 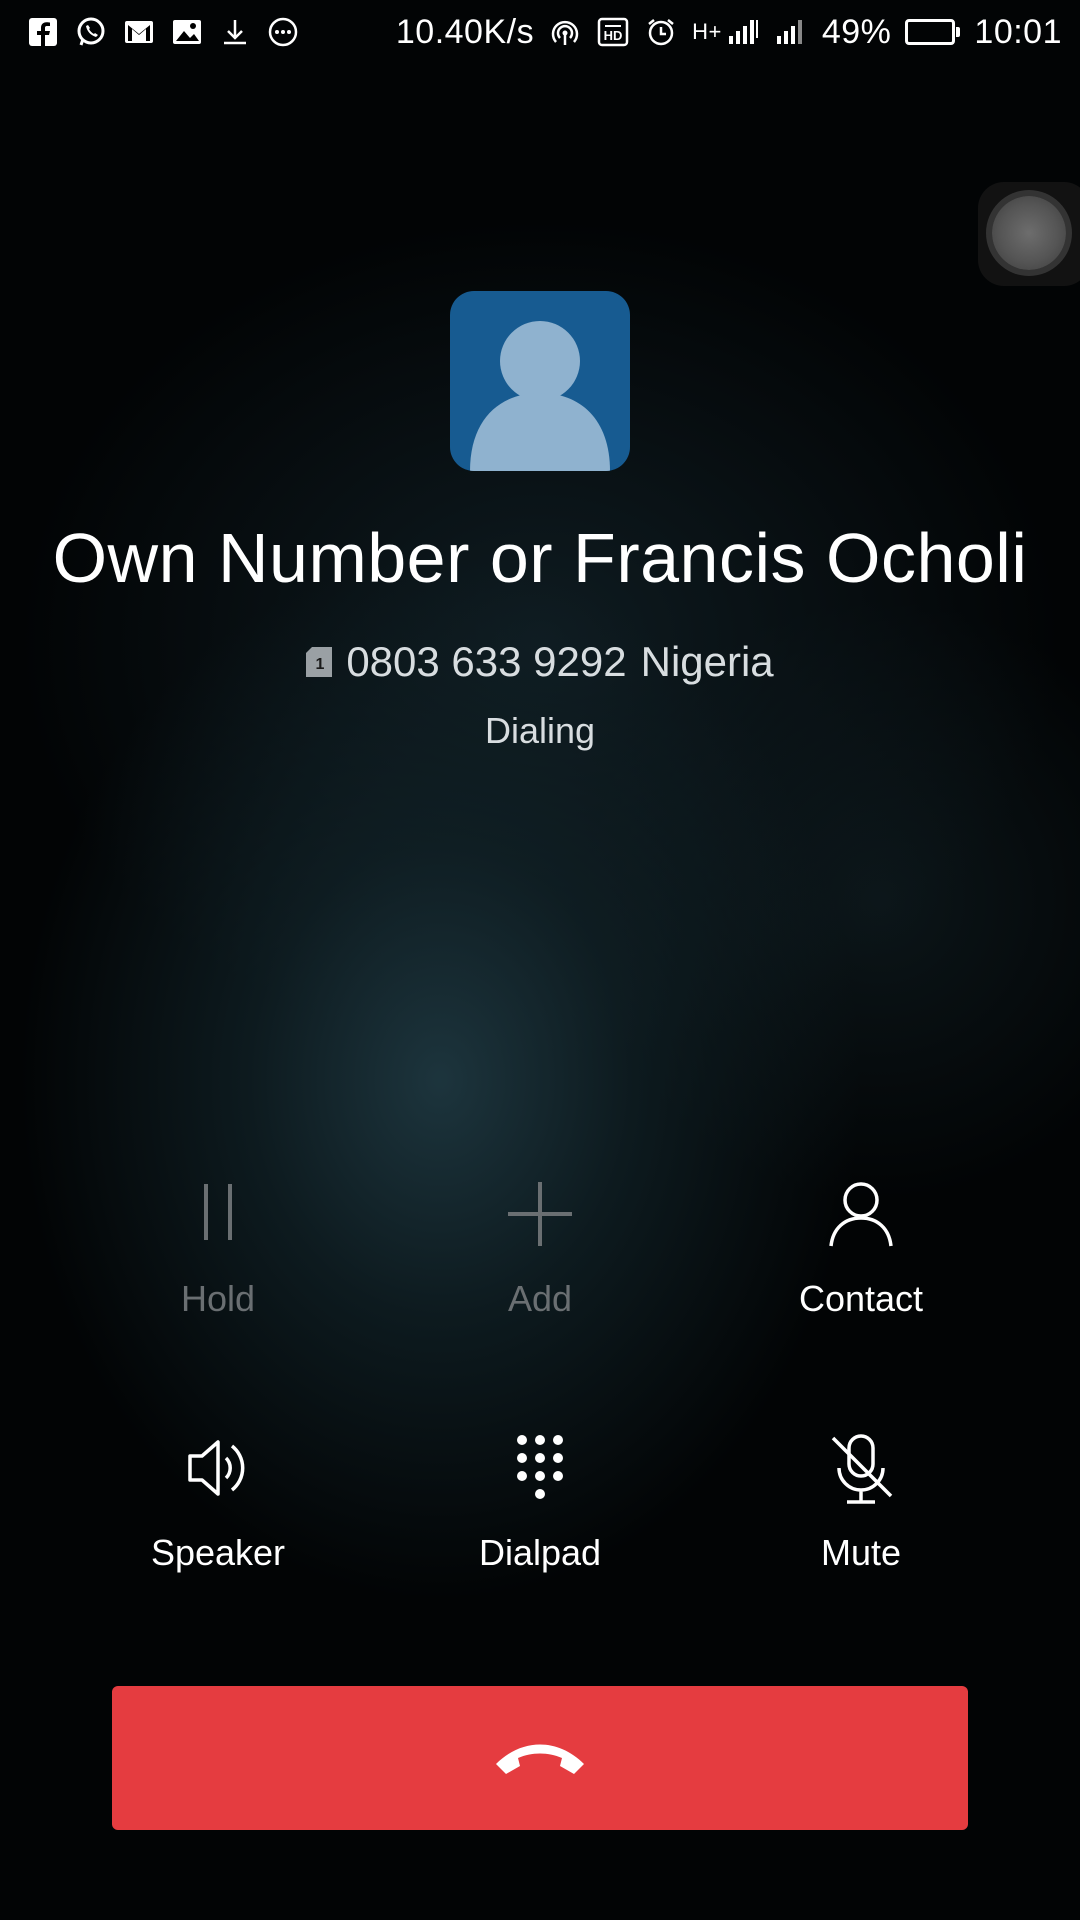 What do you see at coordinates (218, 1214) in the screenshot?
I see `pause-icon` at bounding box center [218, 1214].